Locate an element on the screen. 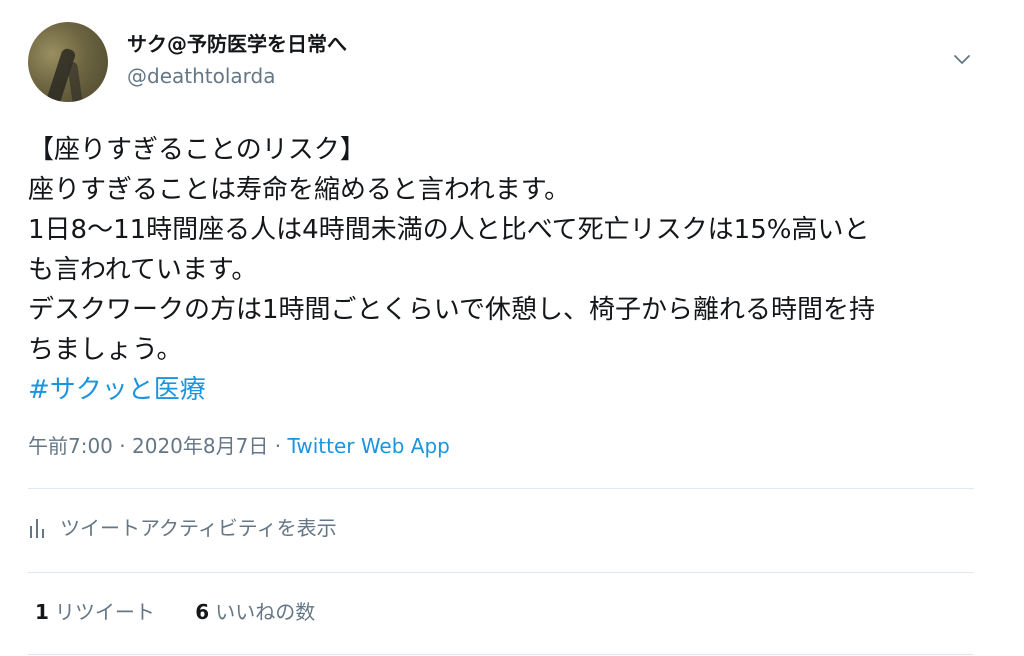 The image size is (1024, 656). avatar is located at coordinates (68, 62).